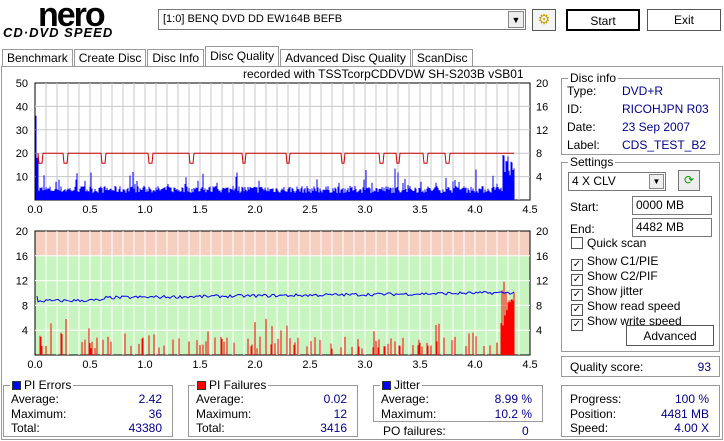  I want to click on pi-failures-total: 3416, so click(333, 428).